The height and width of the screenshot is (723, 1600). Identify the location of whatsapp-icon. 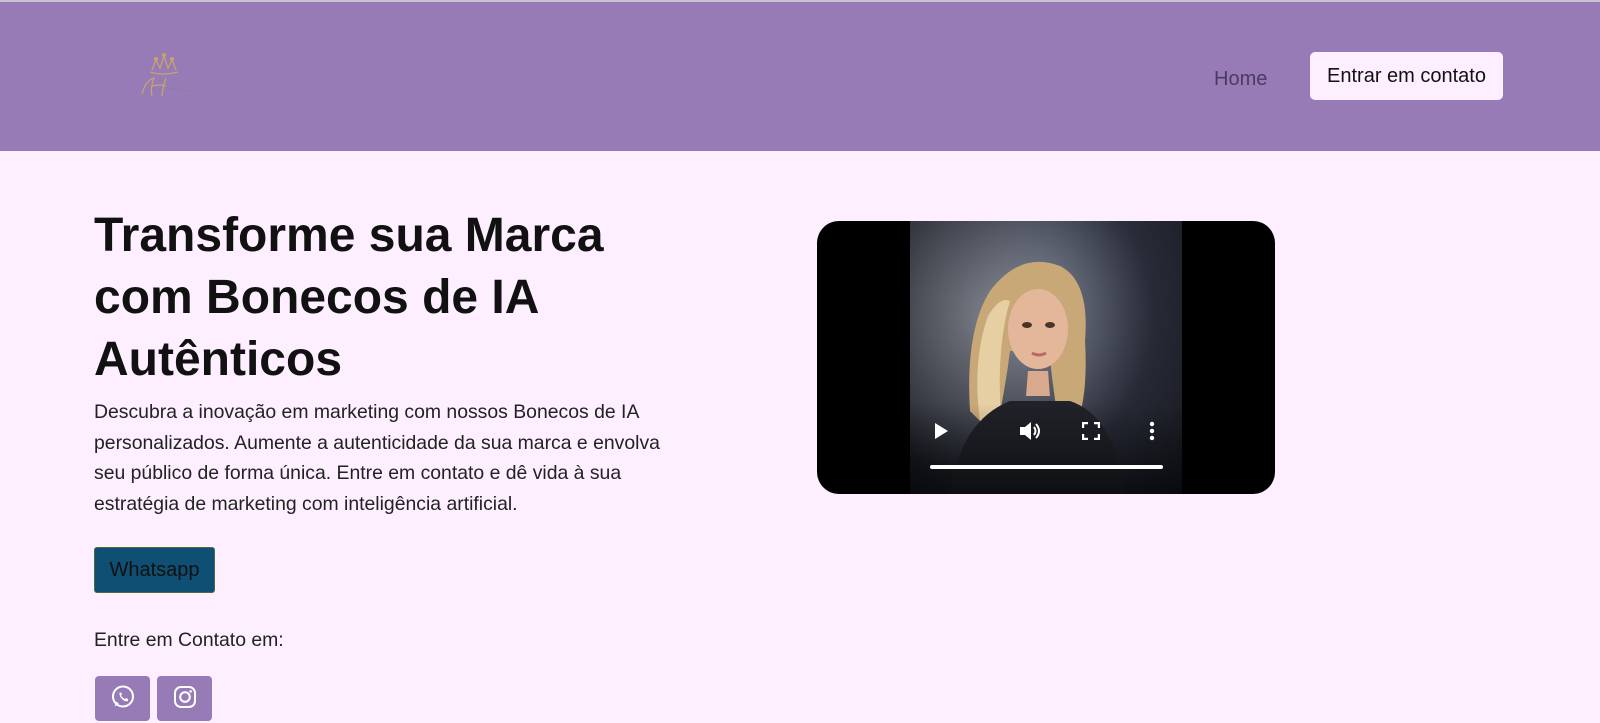
(123, 699).